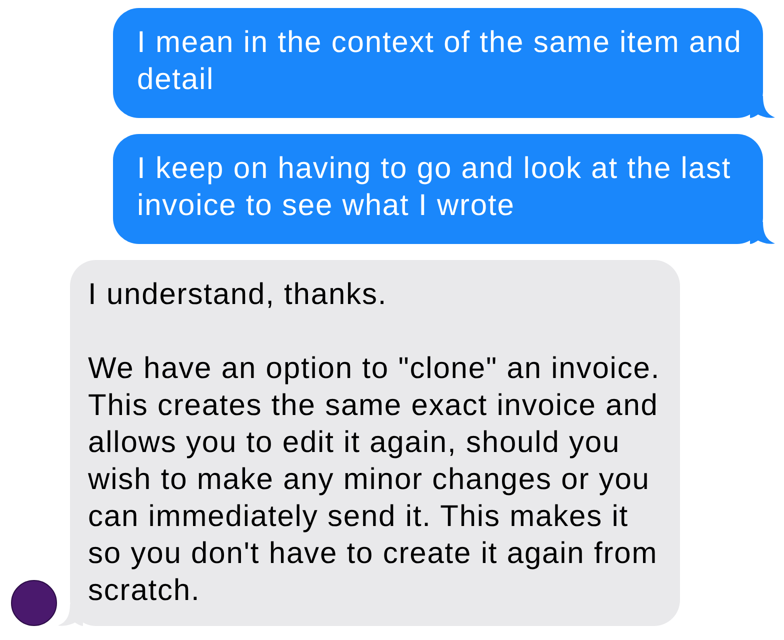 This screenshot has height=640, width=784. Describe the element at coordinates (34, 603) in the screenshot. I see `avatar-icon` at that location.